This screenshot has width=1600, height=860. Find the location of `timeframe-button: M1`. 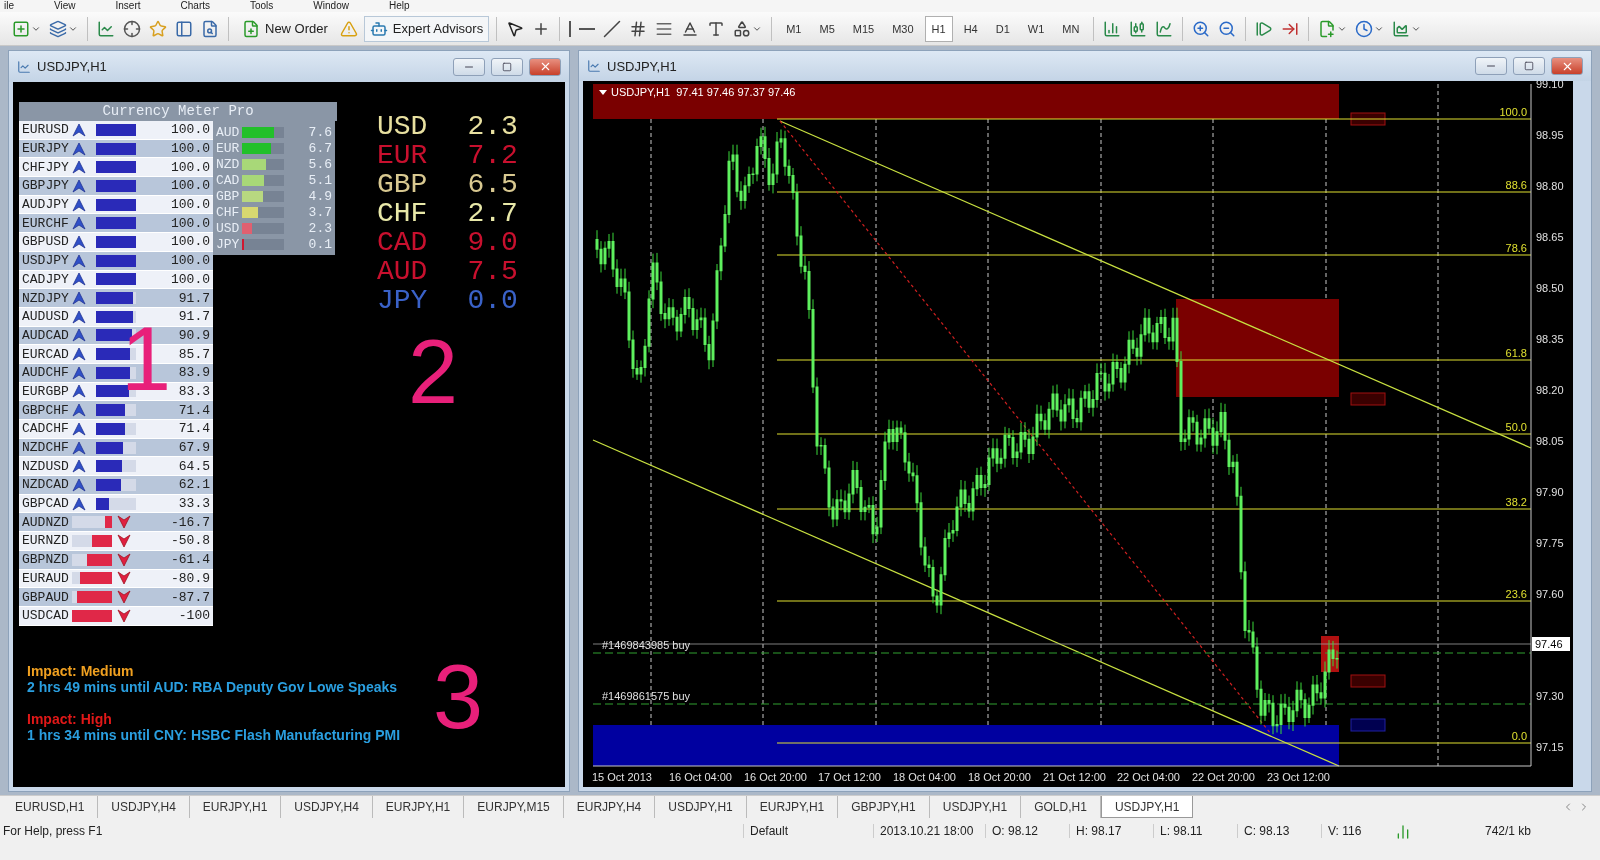

timeframe-button: M1 is located at coordinates (794, 28).